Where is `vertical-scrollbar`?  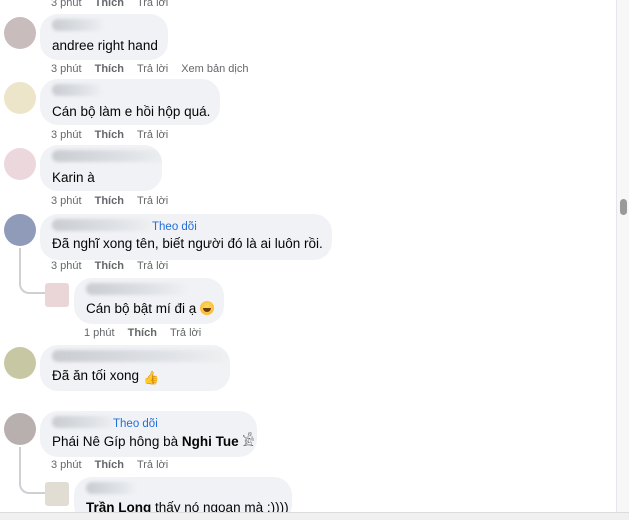 vertical-scrollbar is located at coordinates (622, 260).